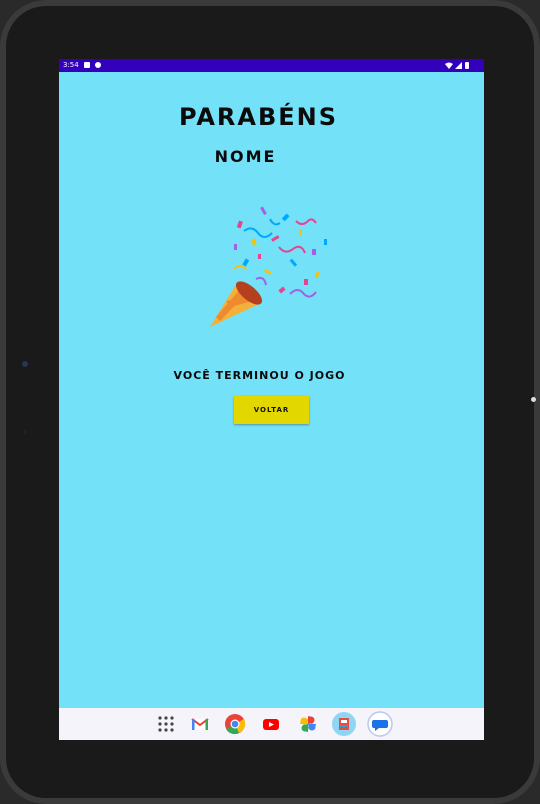 The height and width of the screenshot is (804, 540). I want to click on player-name: NOME, so click(245, 156).